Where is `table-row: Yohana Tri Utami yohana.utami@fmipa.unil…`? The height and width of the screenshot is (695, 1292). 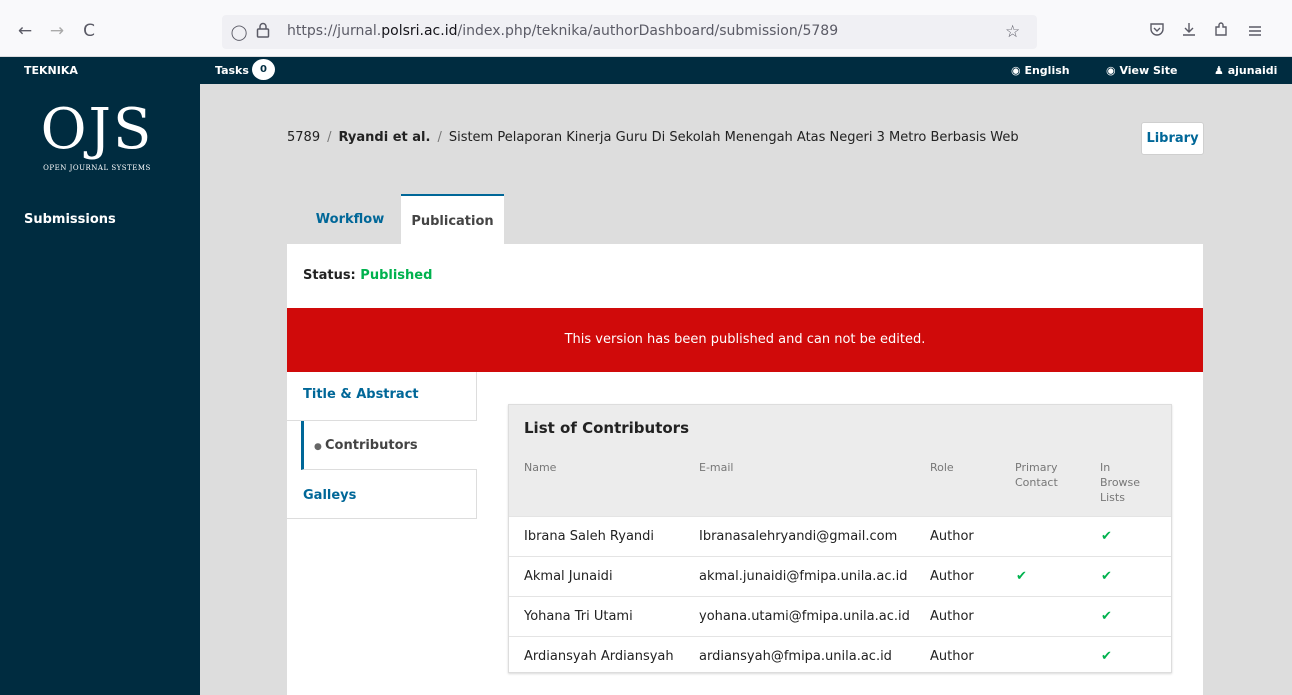
table-row: Yohana Tri Utami yohana.utami@fmipa.unil… is located at coordinates (840, 616).